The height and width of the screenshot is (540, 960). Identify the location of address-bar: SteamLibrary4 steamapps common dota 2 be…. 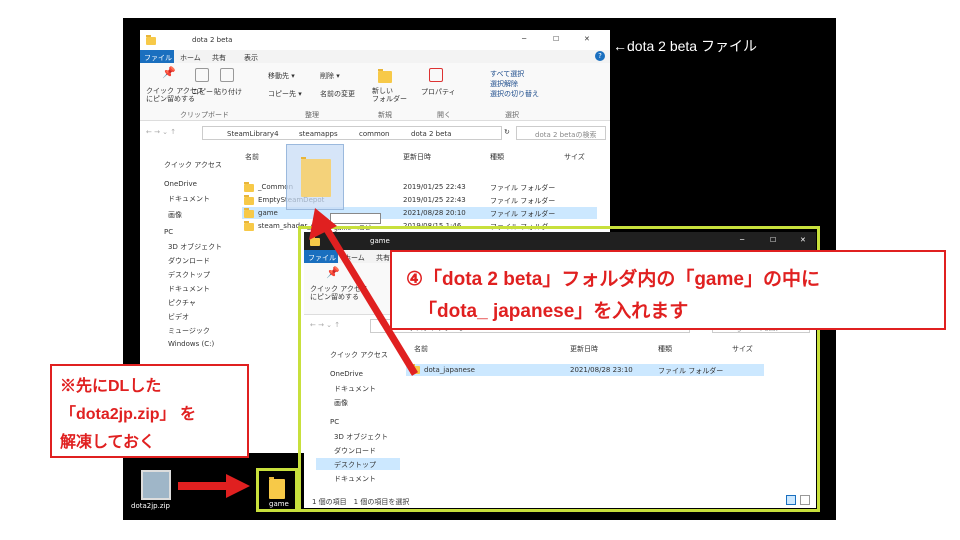
(352, 133).